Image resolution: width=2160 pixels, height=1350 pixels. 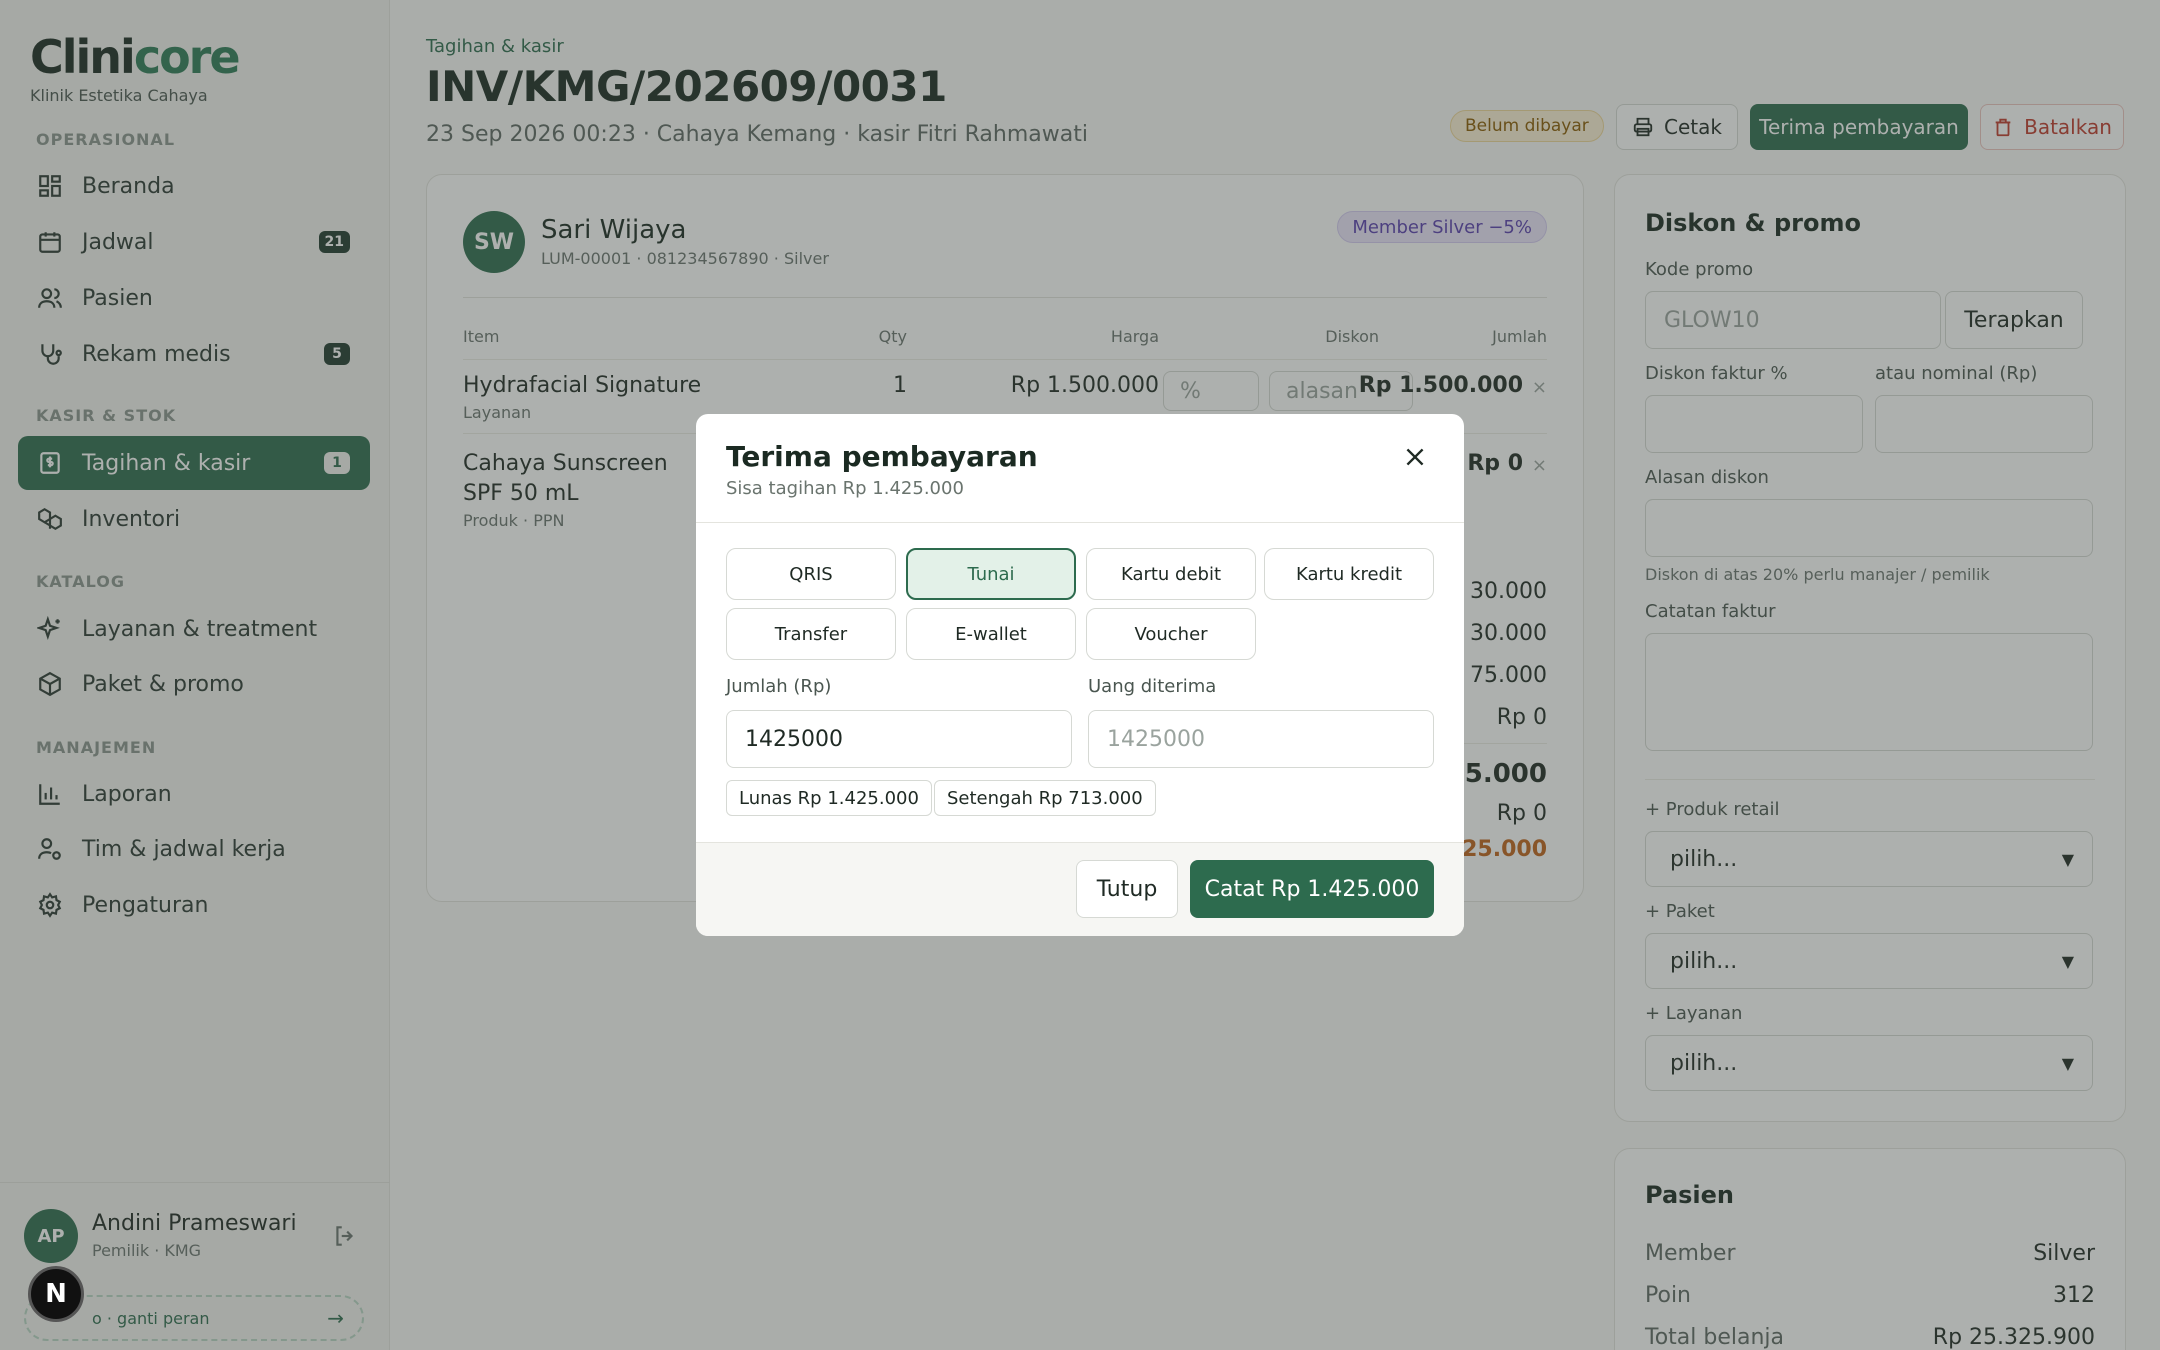 I want to click on amount-label: Jumlah (Rp), so click(x=779, y=686).